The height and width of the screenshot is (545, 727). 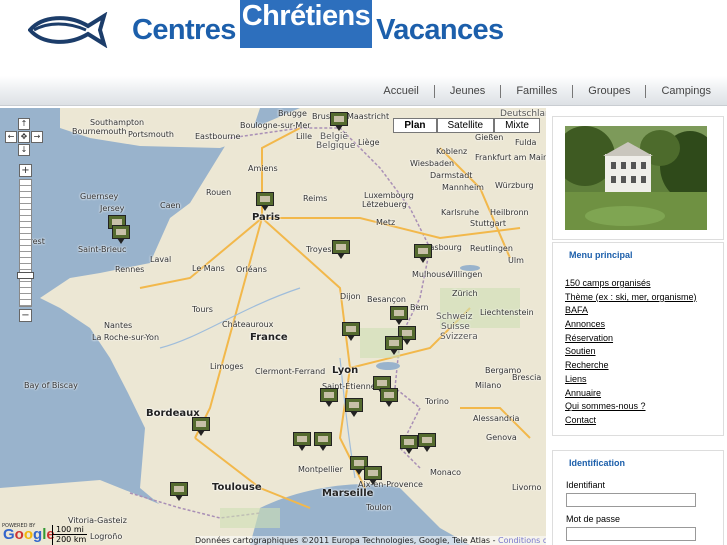 What do you see at coordinates (454, 317) in the screenshot?
I see `label-schweiz: Schweiz` at bounding box center [454, 317].